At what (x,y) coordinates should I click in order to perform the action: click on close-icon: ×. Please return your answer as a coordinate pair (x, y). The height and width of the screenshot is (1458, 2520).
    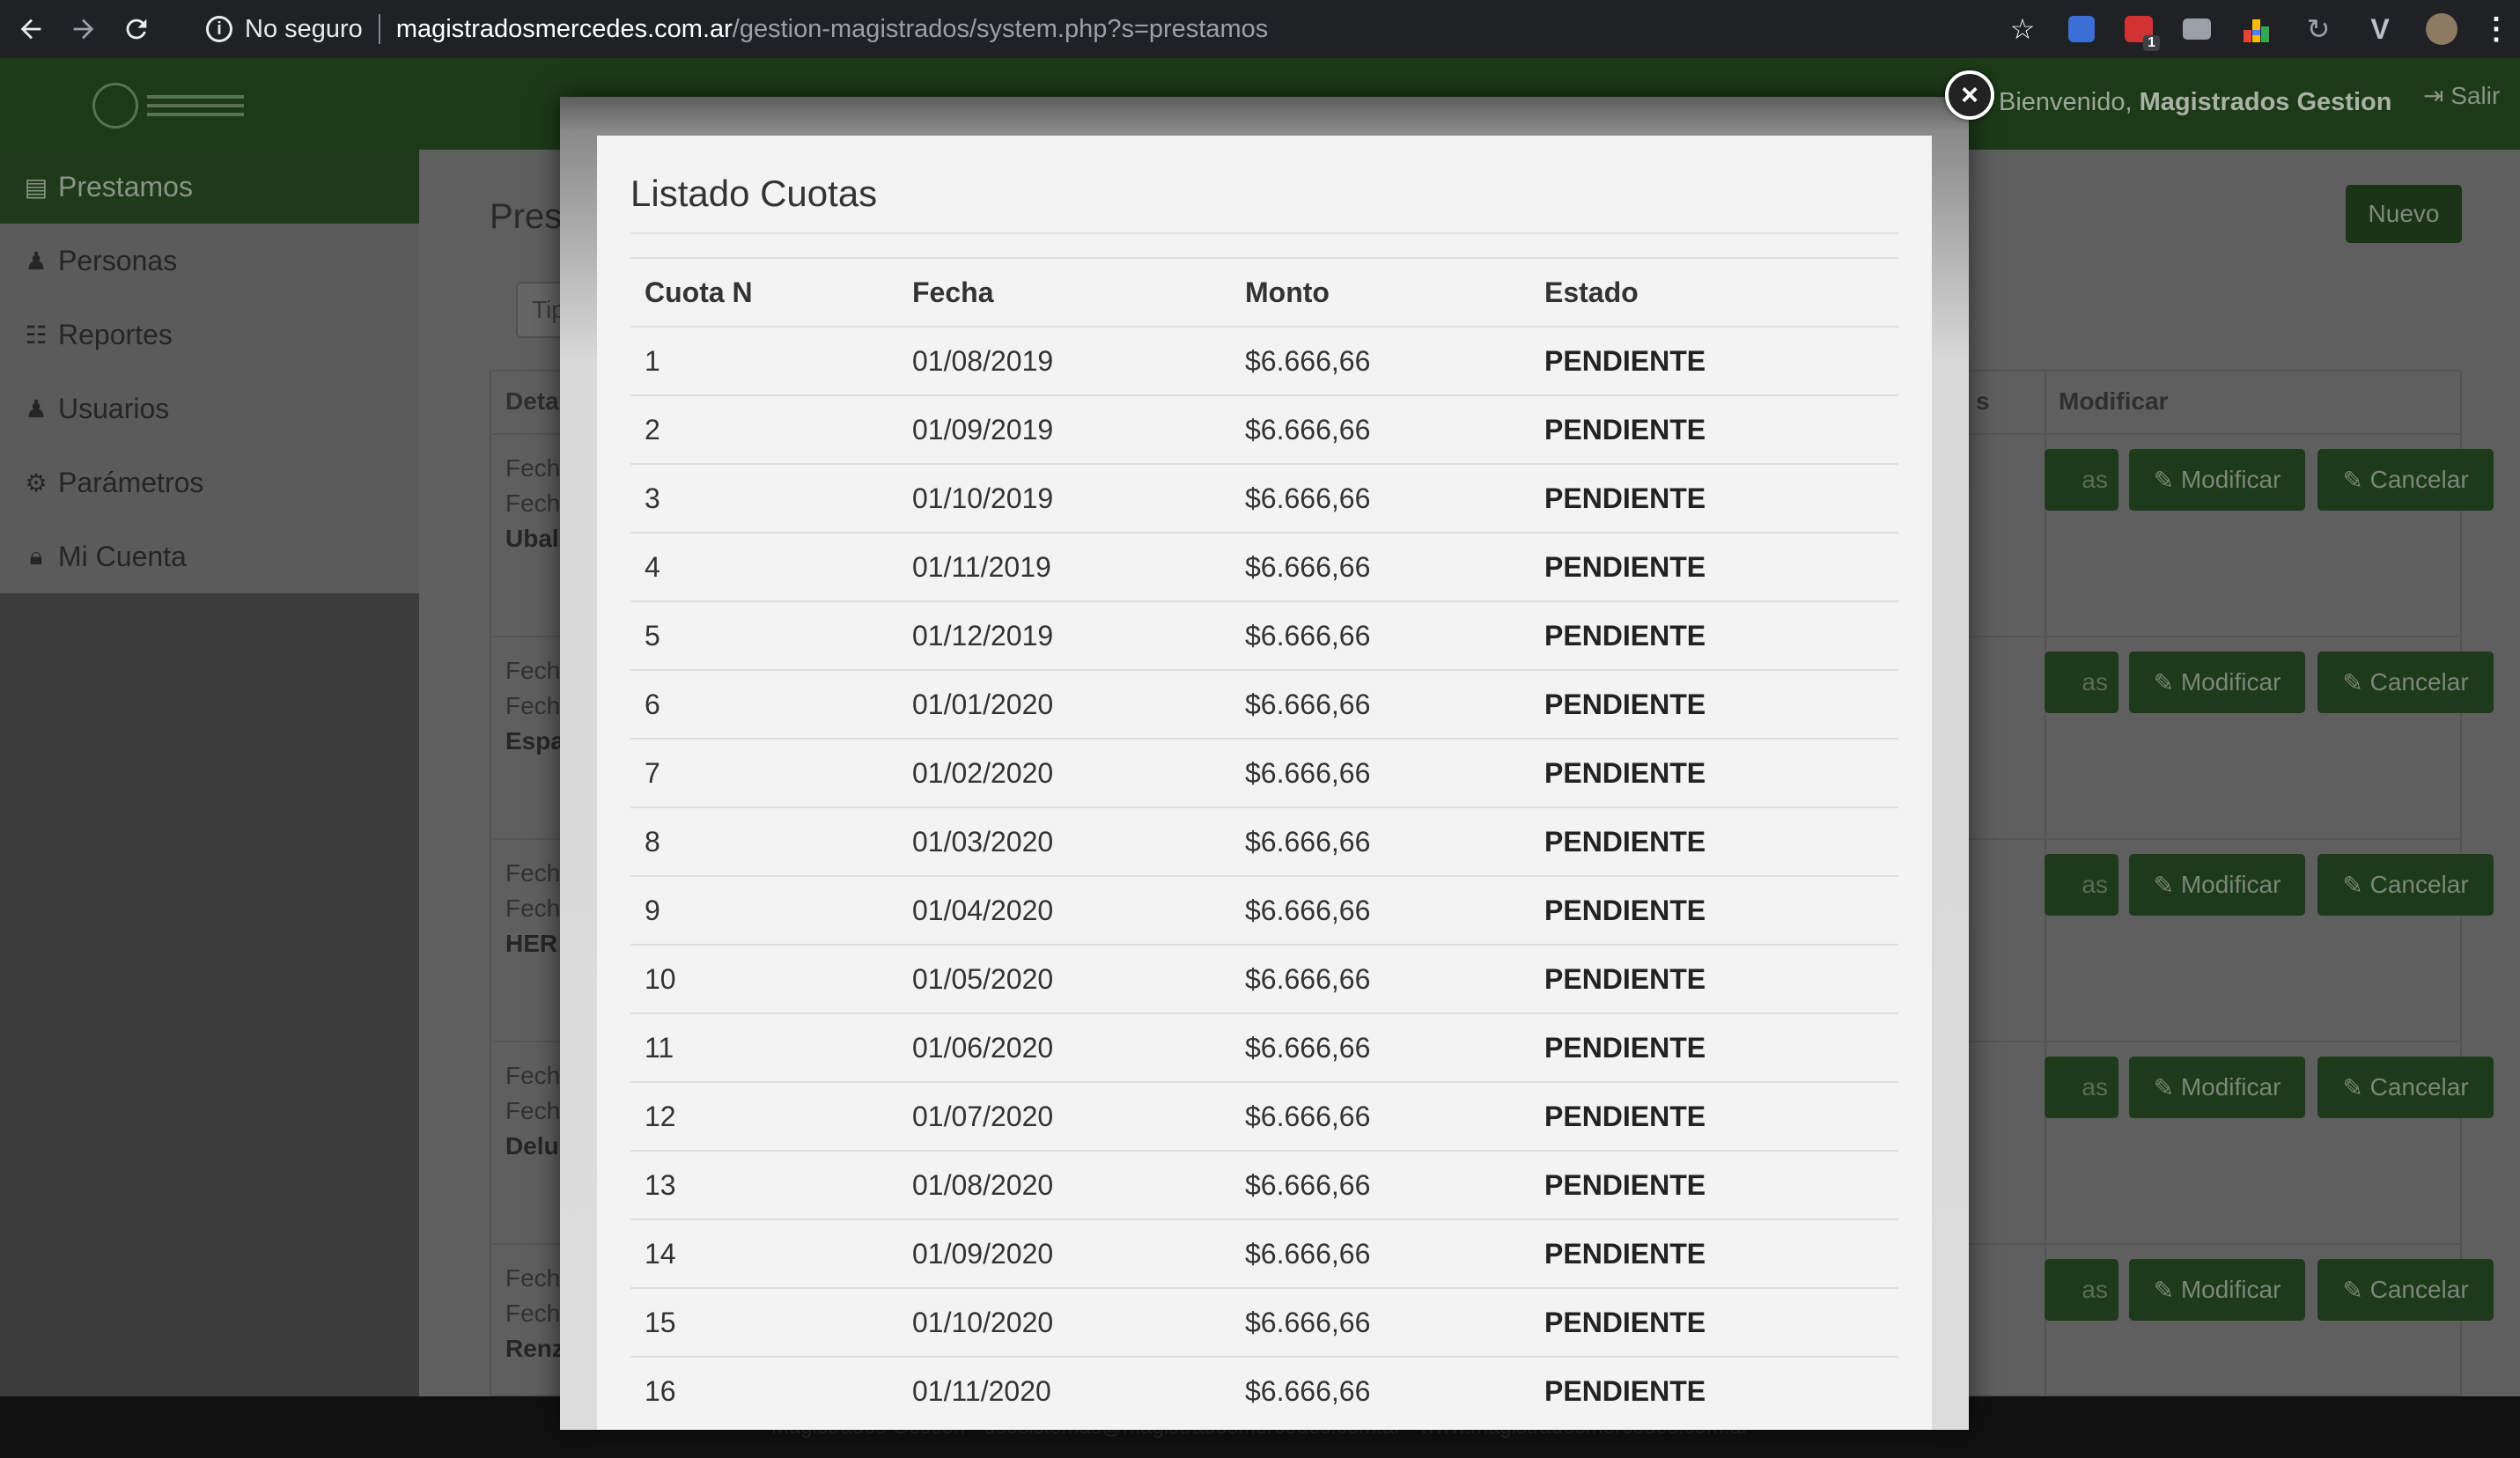
    Looking at the image, I should click on (1969, 95).